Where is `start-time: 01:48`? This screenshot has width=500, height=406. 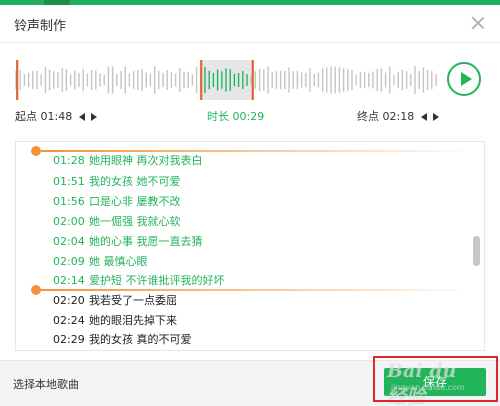 start-time: 01:48 is located at coordinates (56, 116).